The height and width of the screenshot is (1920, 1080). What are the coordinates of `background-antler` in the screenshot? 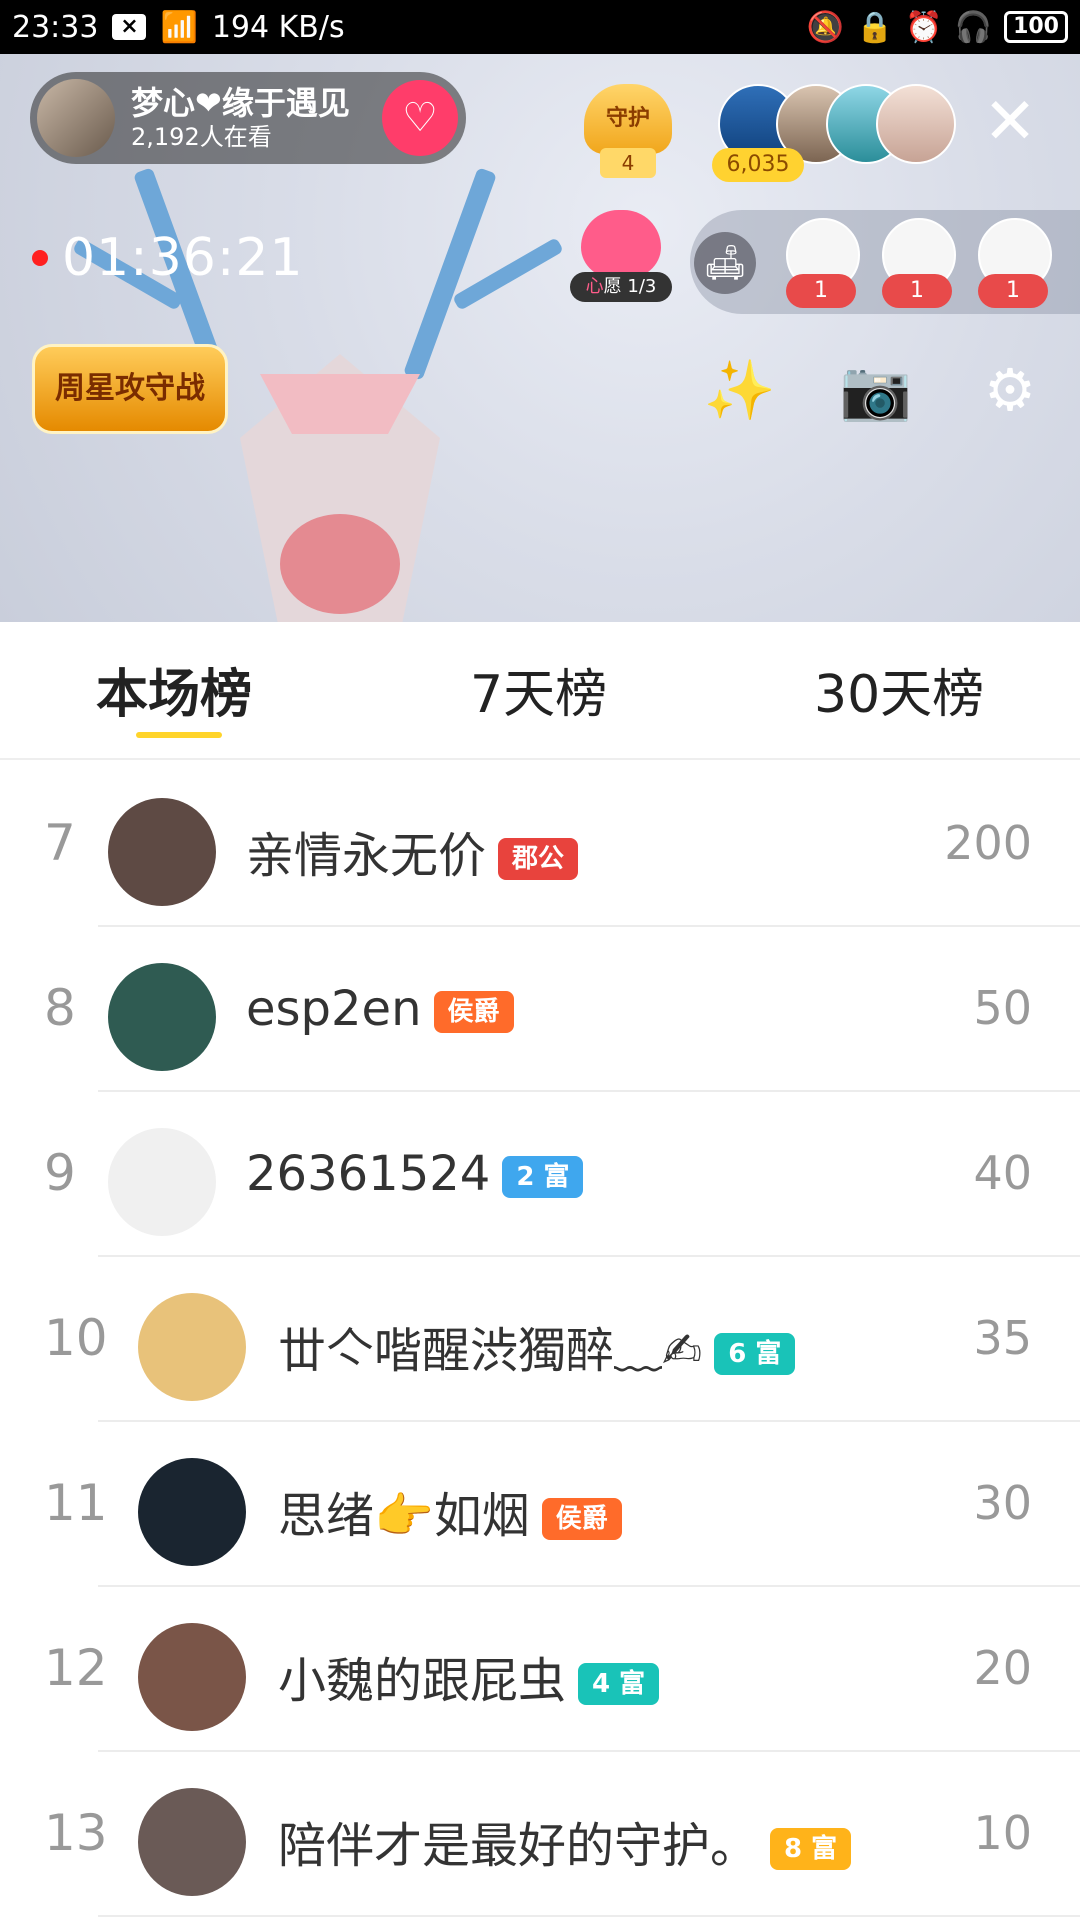 It's located at (450, 274).